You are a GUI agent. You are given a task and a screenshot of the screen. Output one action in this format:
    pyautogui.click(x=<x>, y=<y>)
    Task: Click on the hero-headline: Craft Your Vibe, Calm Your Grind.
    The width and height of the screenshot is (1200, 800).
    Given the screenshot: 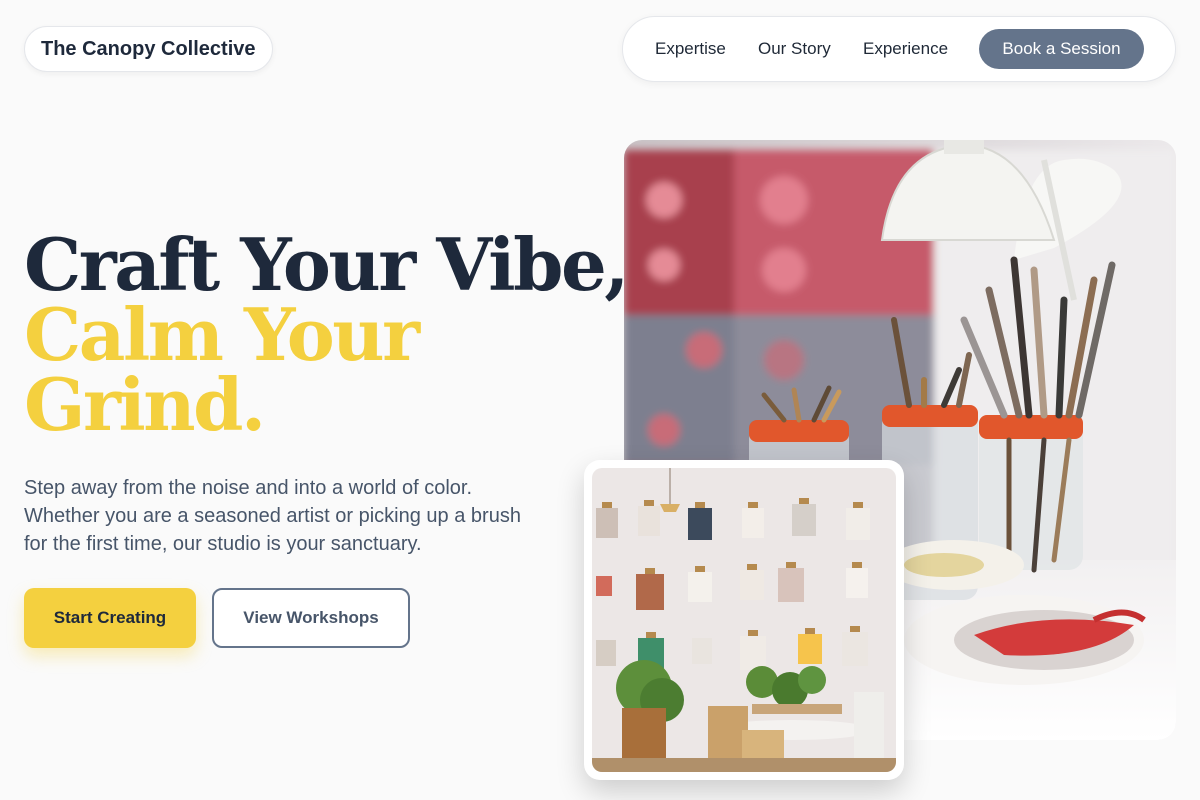 What is the action you would take?
    pyautogui.click(x=326, y=334)
    